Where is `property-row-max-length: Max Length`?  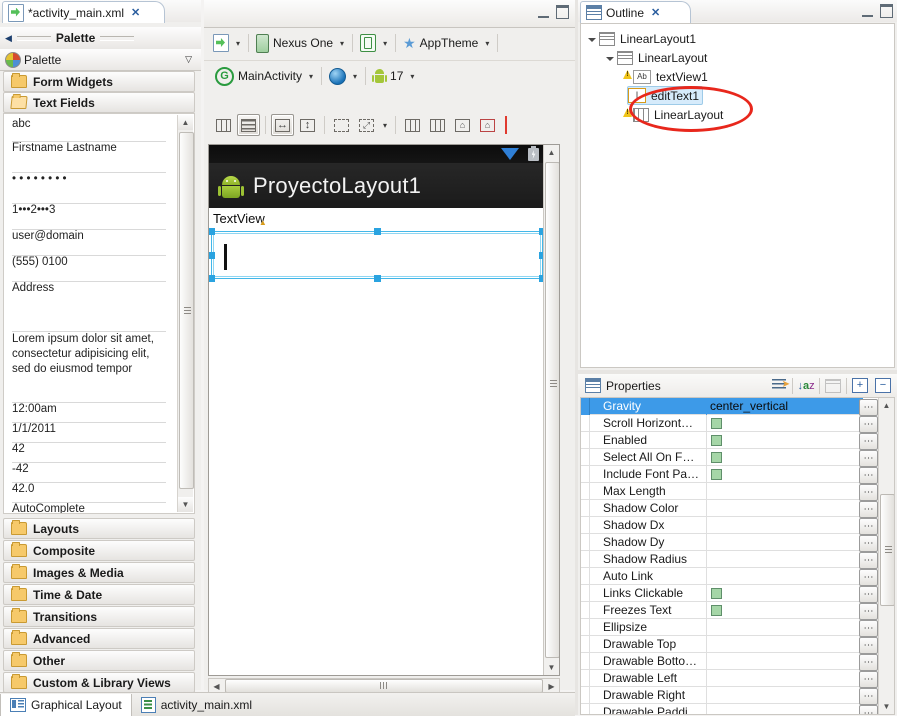 property-row-max-length: Max Length is located at coordinates (722, 491).